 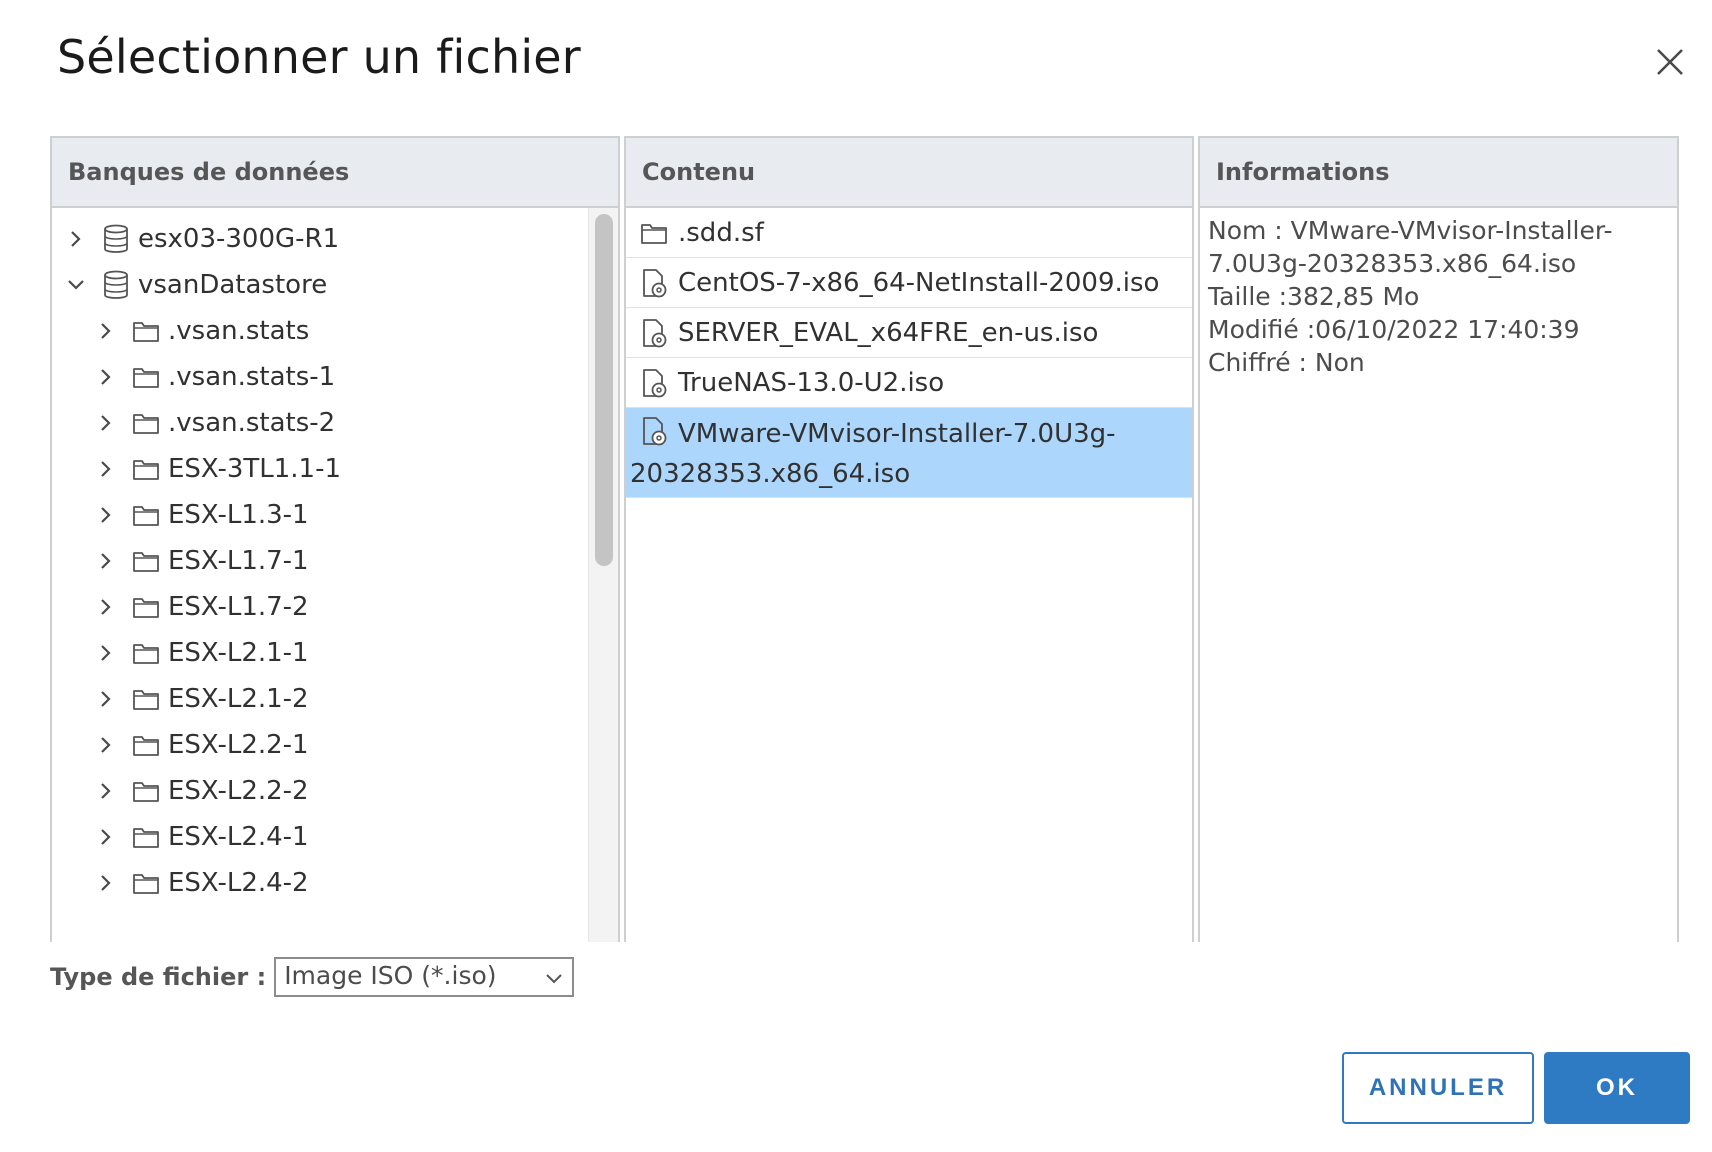 I want to click on tree-item-folder: ESX-L2.1-1, so click(x=180, y=653).